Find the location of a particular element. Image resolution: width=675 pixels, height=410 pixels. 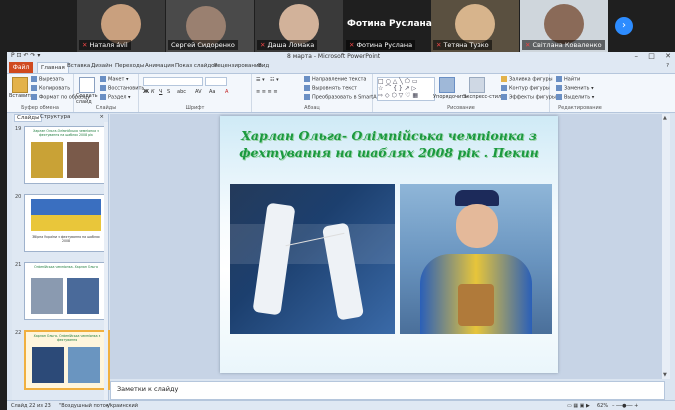

numbering-button: ☷ ▾ is located at coordinates (274, 80).